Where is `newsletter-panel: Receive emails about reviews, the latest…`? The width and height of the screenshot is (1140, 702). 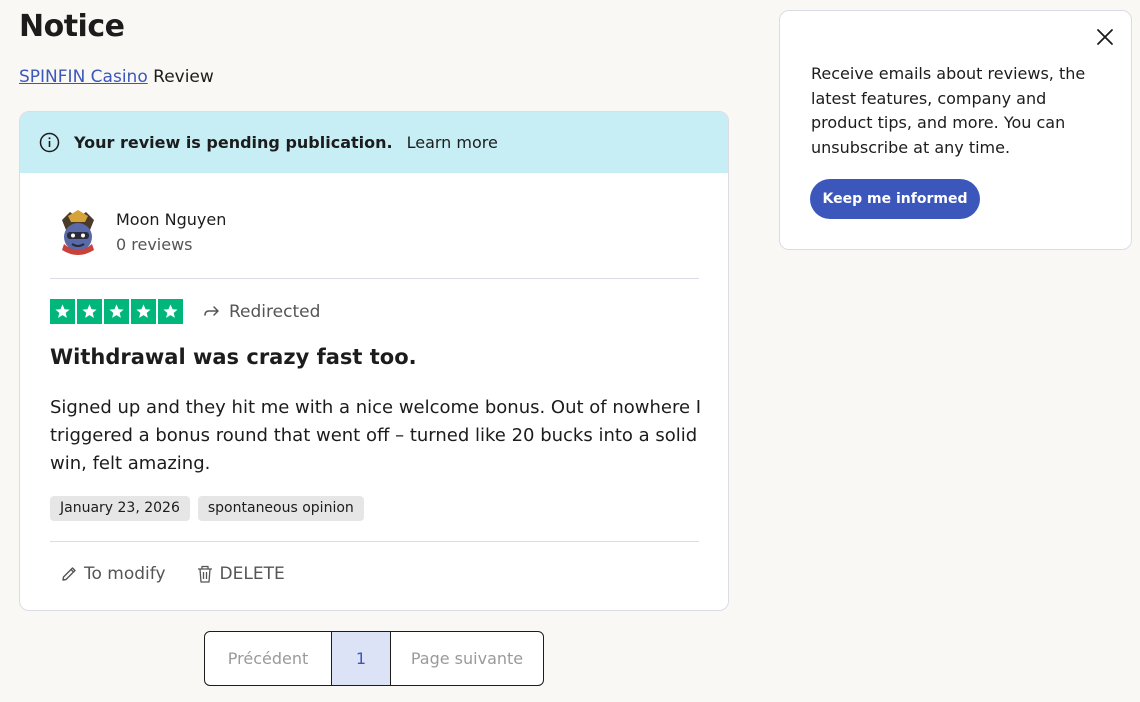
newsletter-panel: Receive emails about reviews, the latest… is located at coordinates (955, 130).